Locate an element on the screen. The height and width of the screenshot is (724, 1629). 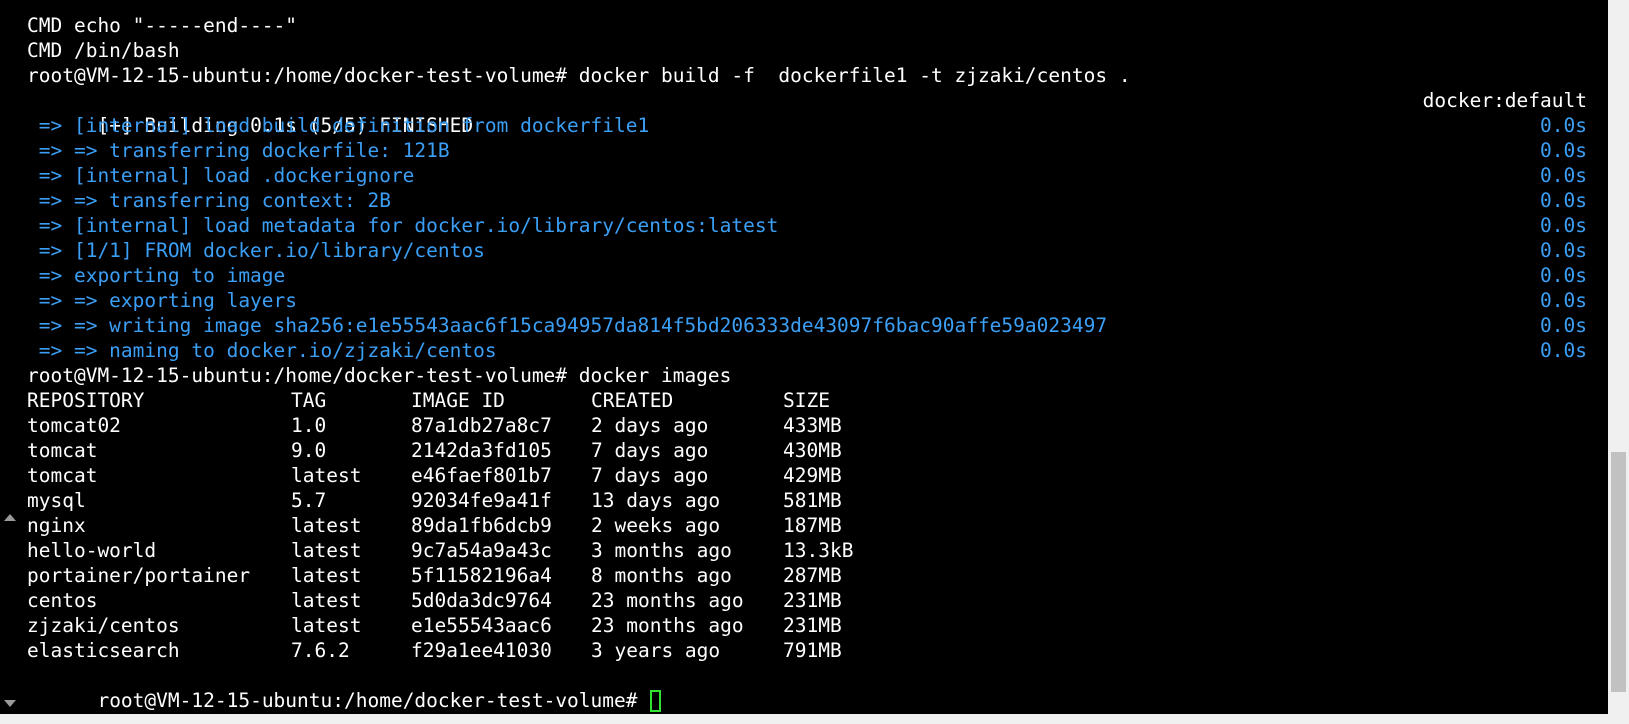
build-step-text: => => transferring context: 2B is located at coordinates (209, 200).